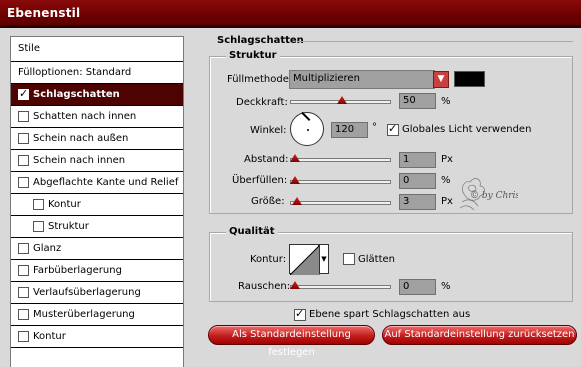  I want to click on title-divider, so click(435, 41).